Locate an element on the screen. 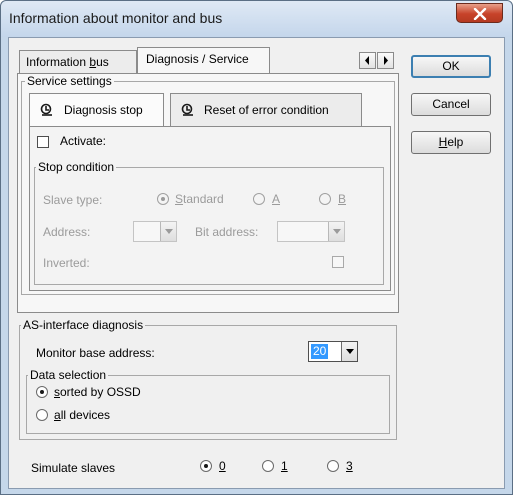  address-label: Address: is located at coordinates (67, 232).